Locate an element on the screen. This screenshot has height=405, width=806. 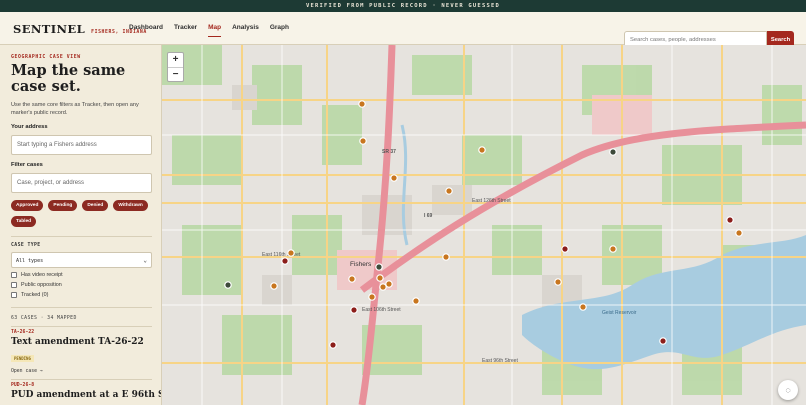
case-id: TA-26-22 is located at coordinates (23, 332).